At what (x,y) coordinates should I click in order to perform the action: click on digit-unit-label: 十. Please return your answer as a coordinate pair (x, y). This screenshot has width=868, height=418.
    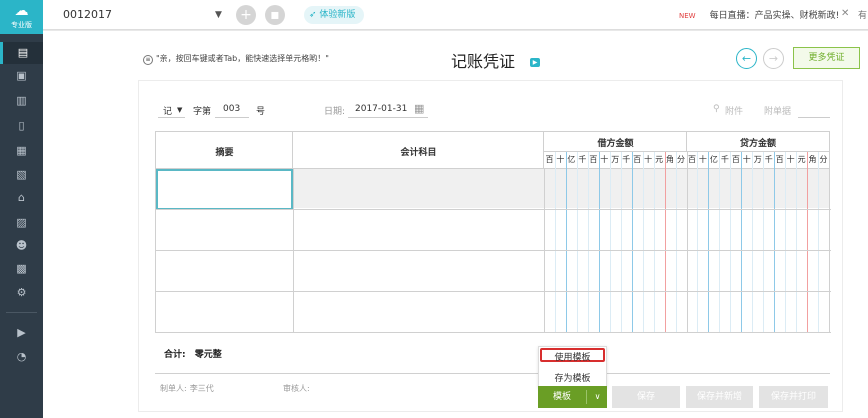
    Looking at the image, I should click on (648, 159).